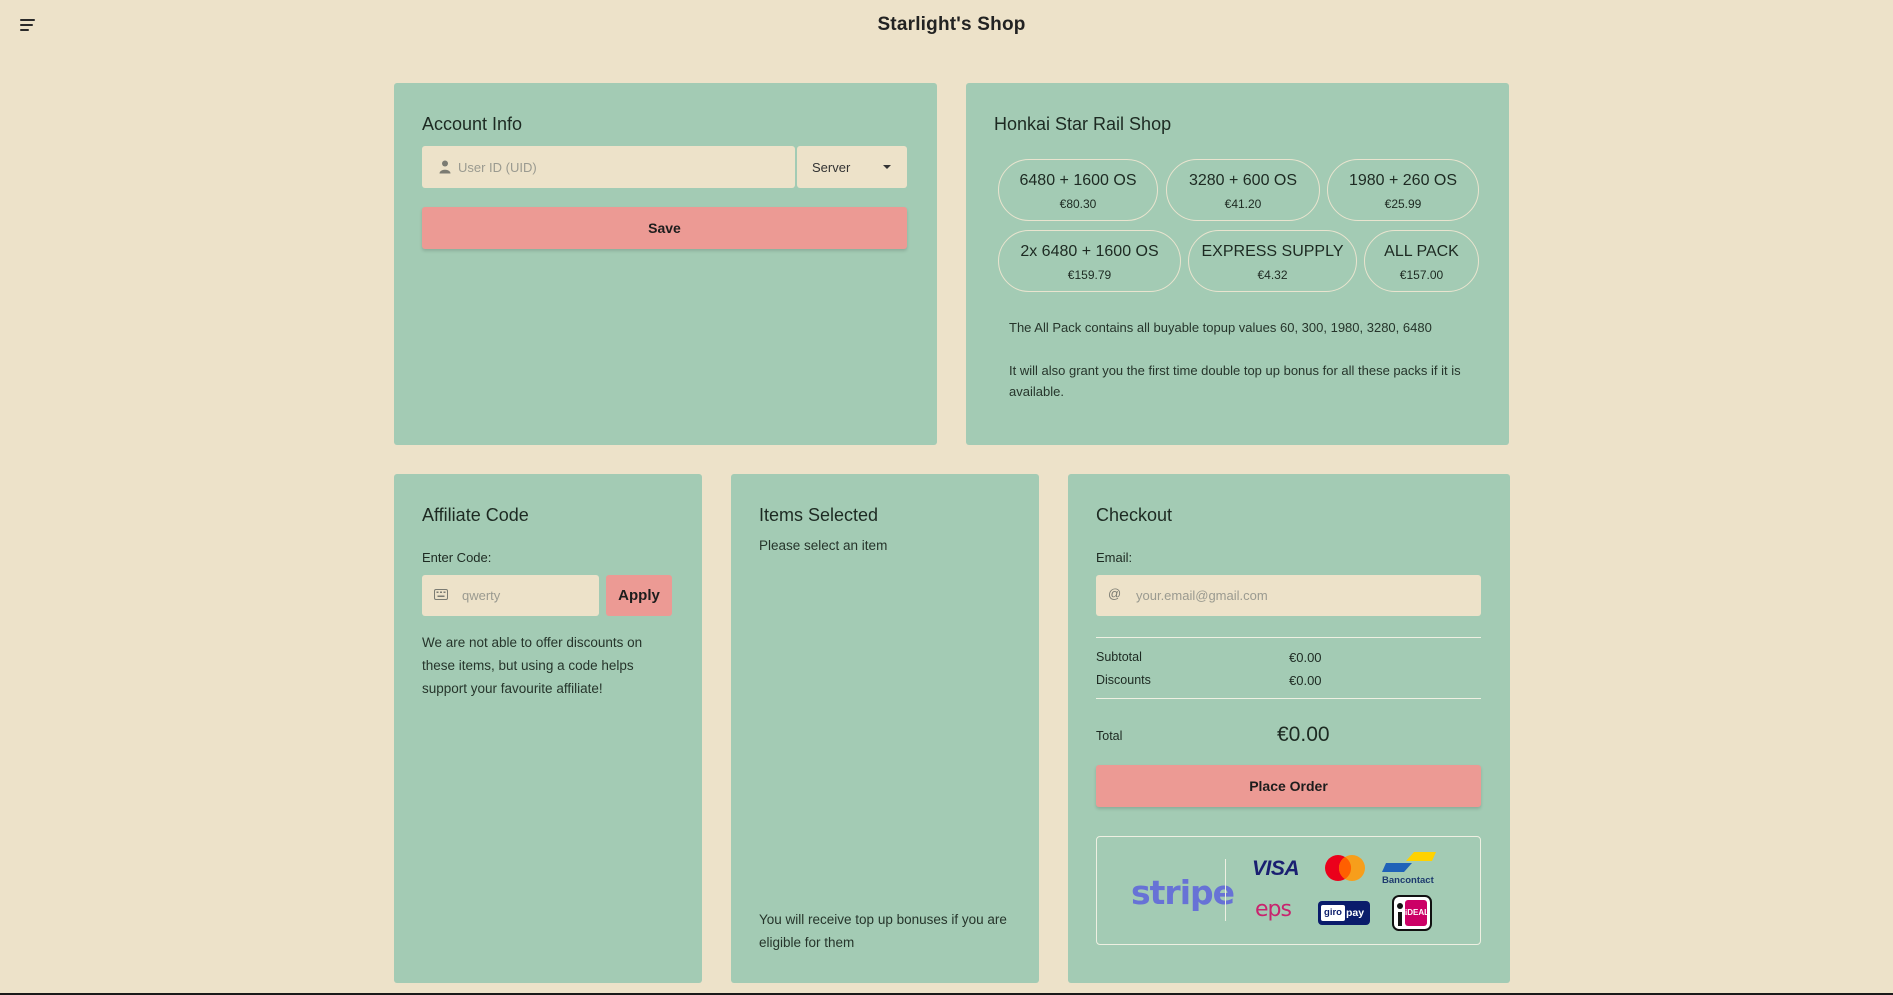 The width and height of the screenshot is (1893, 995). What do you see at coordinates (441, 594) in the screenshot?
I see `keyboard-icon` at bounding box center [441, 594].